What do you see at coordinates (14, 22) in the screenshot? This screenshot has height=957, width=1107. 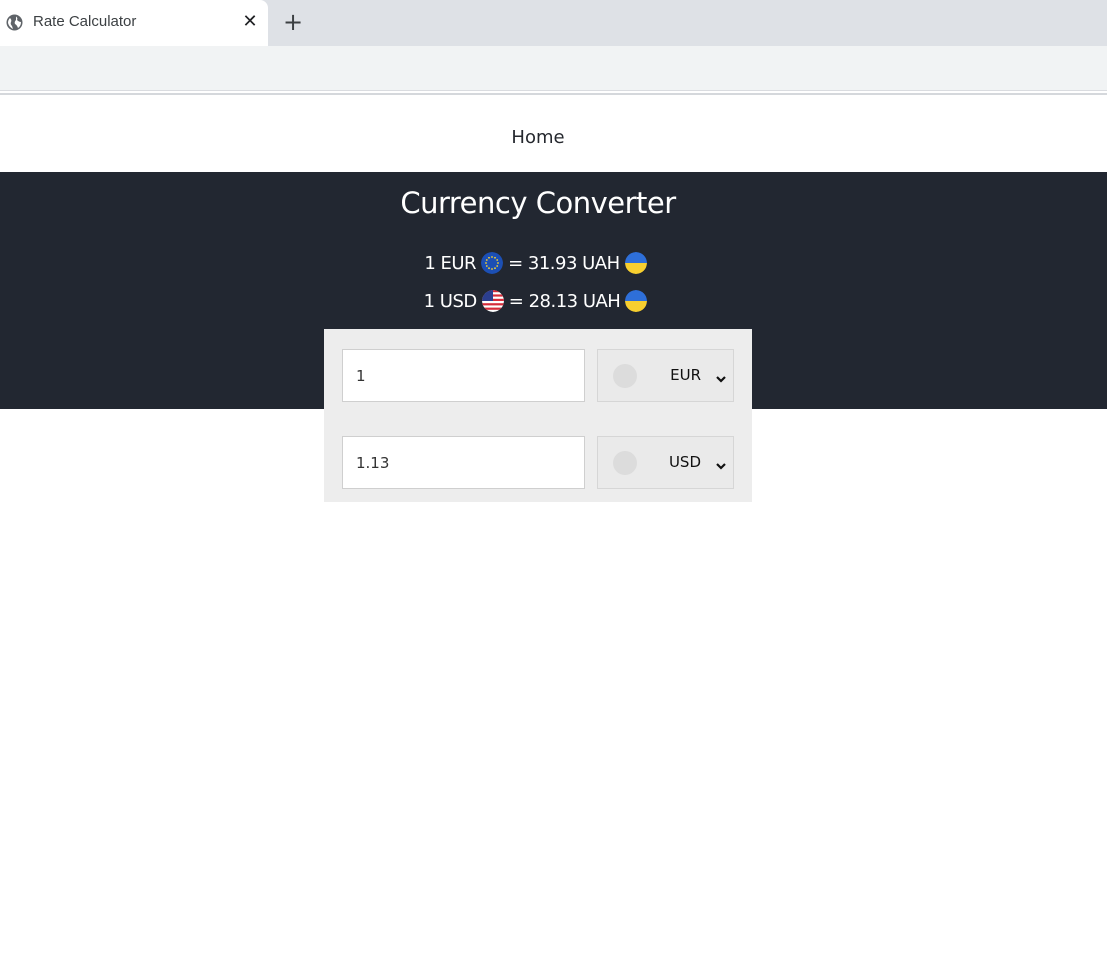 I see `globe-icon` at bounding box center [14, 22].